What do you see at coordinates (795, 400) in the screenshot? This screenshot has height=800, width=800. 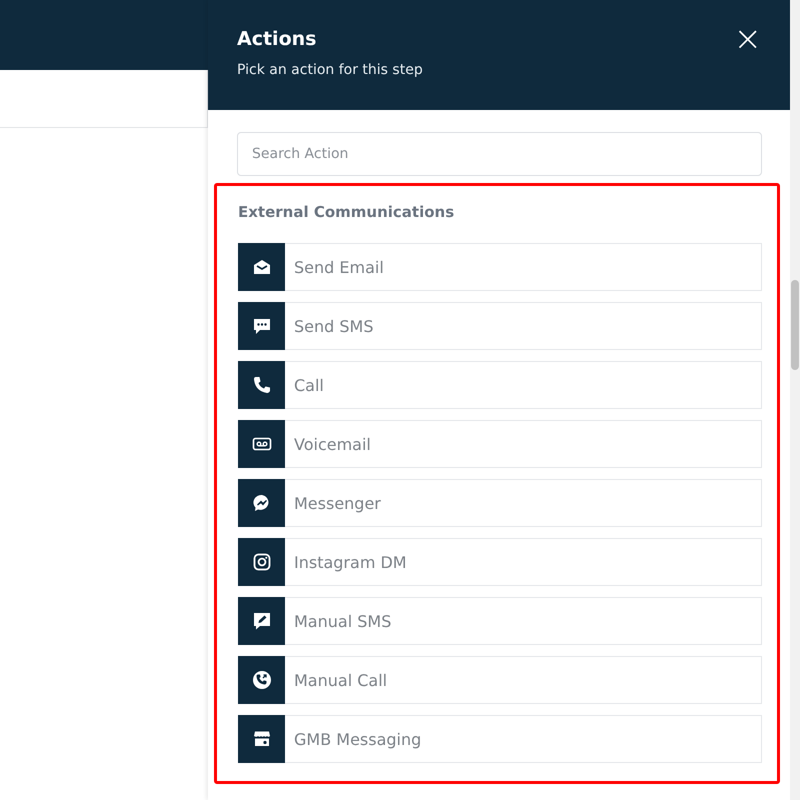 I see `scrollbar` at bounding box center [795, 400].